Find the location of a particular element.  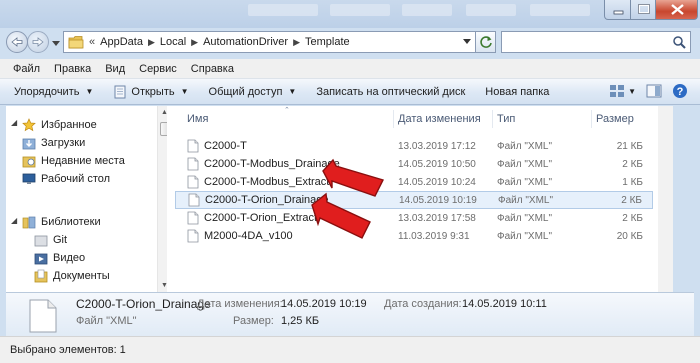

menu-bar: Файл Правка Вид Сервис Справка is located at coordinates (350, 69).